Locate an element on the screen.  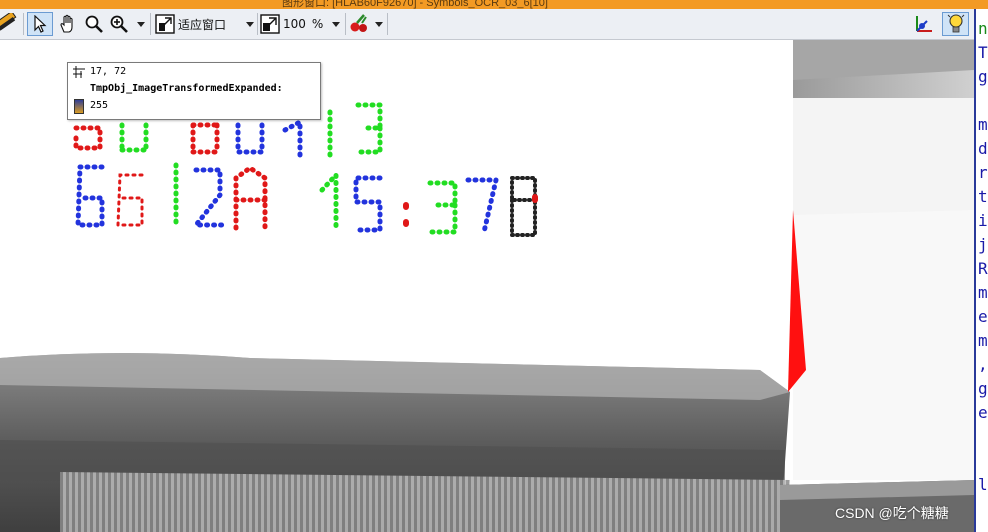
gray-value-swatch-icon is located at coordinates (79, 106).